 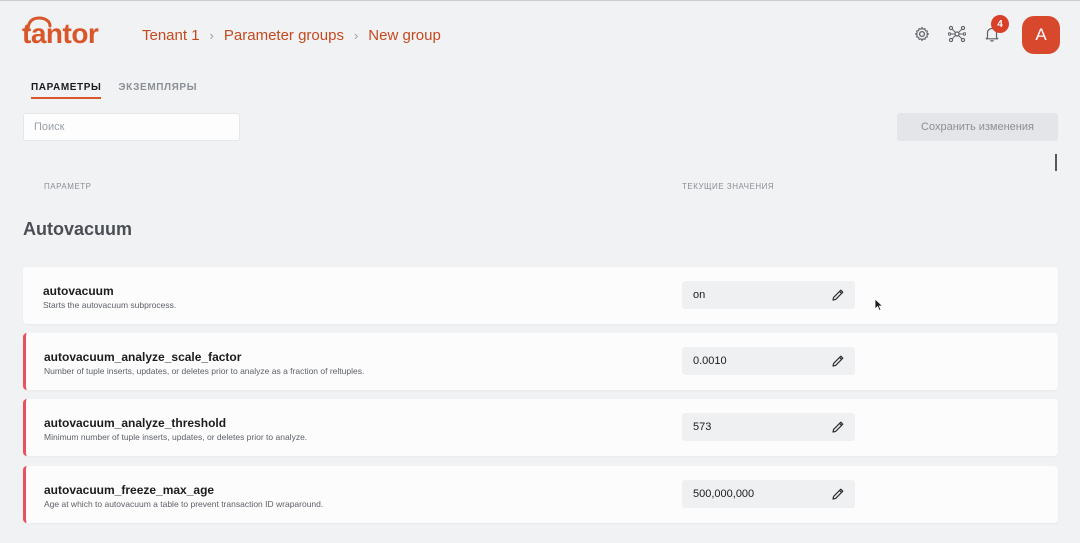 I want to click on breadcrumb: Tenant 1 › Parameter groups › New group, so click(x=291, y=35).